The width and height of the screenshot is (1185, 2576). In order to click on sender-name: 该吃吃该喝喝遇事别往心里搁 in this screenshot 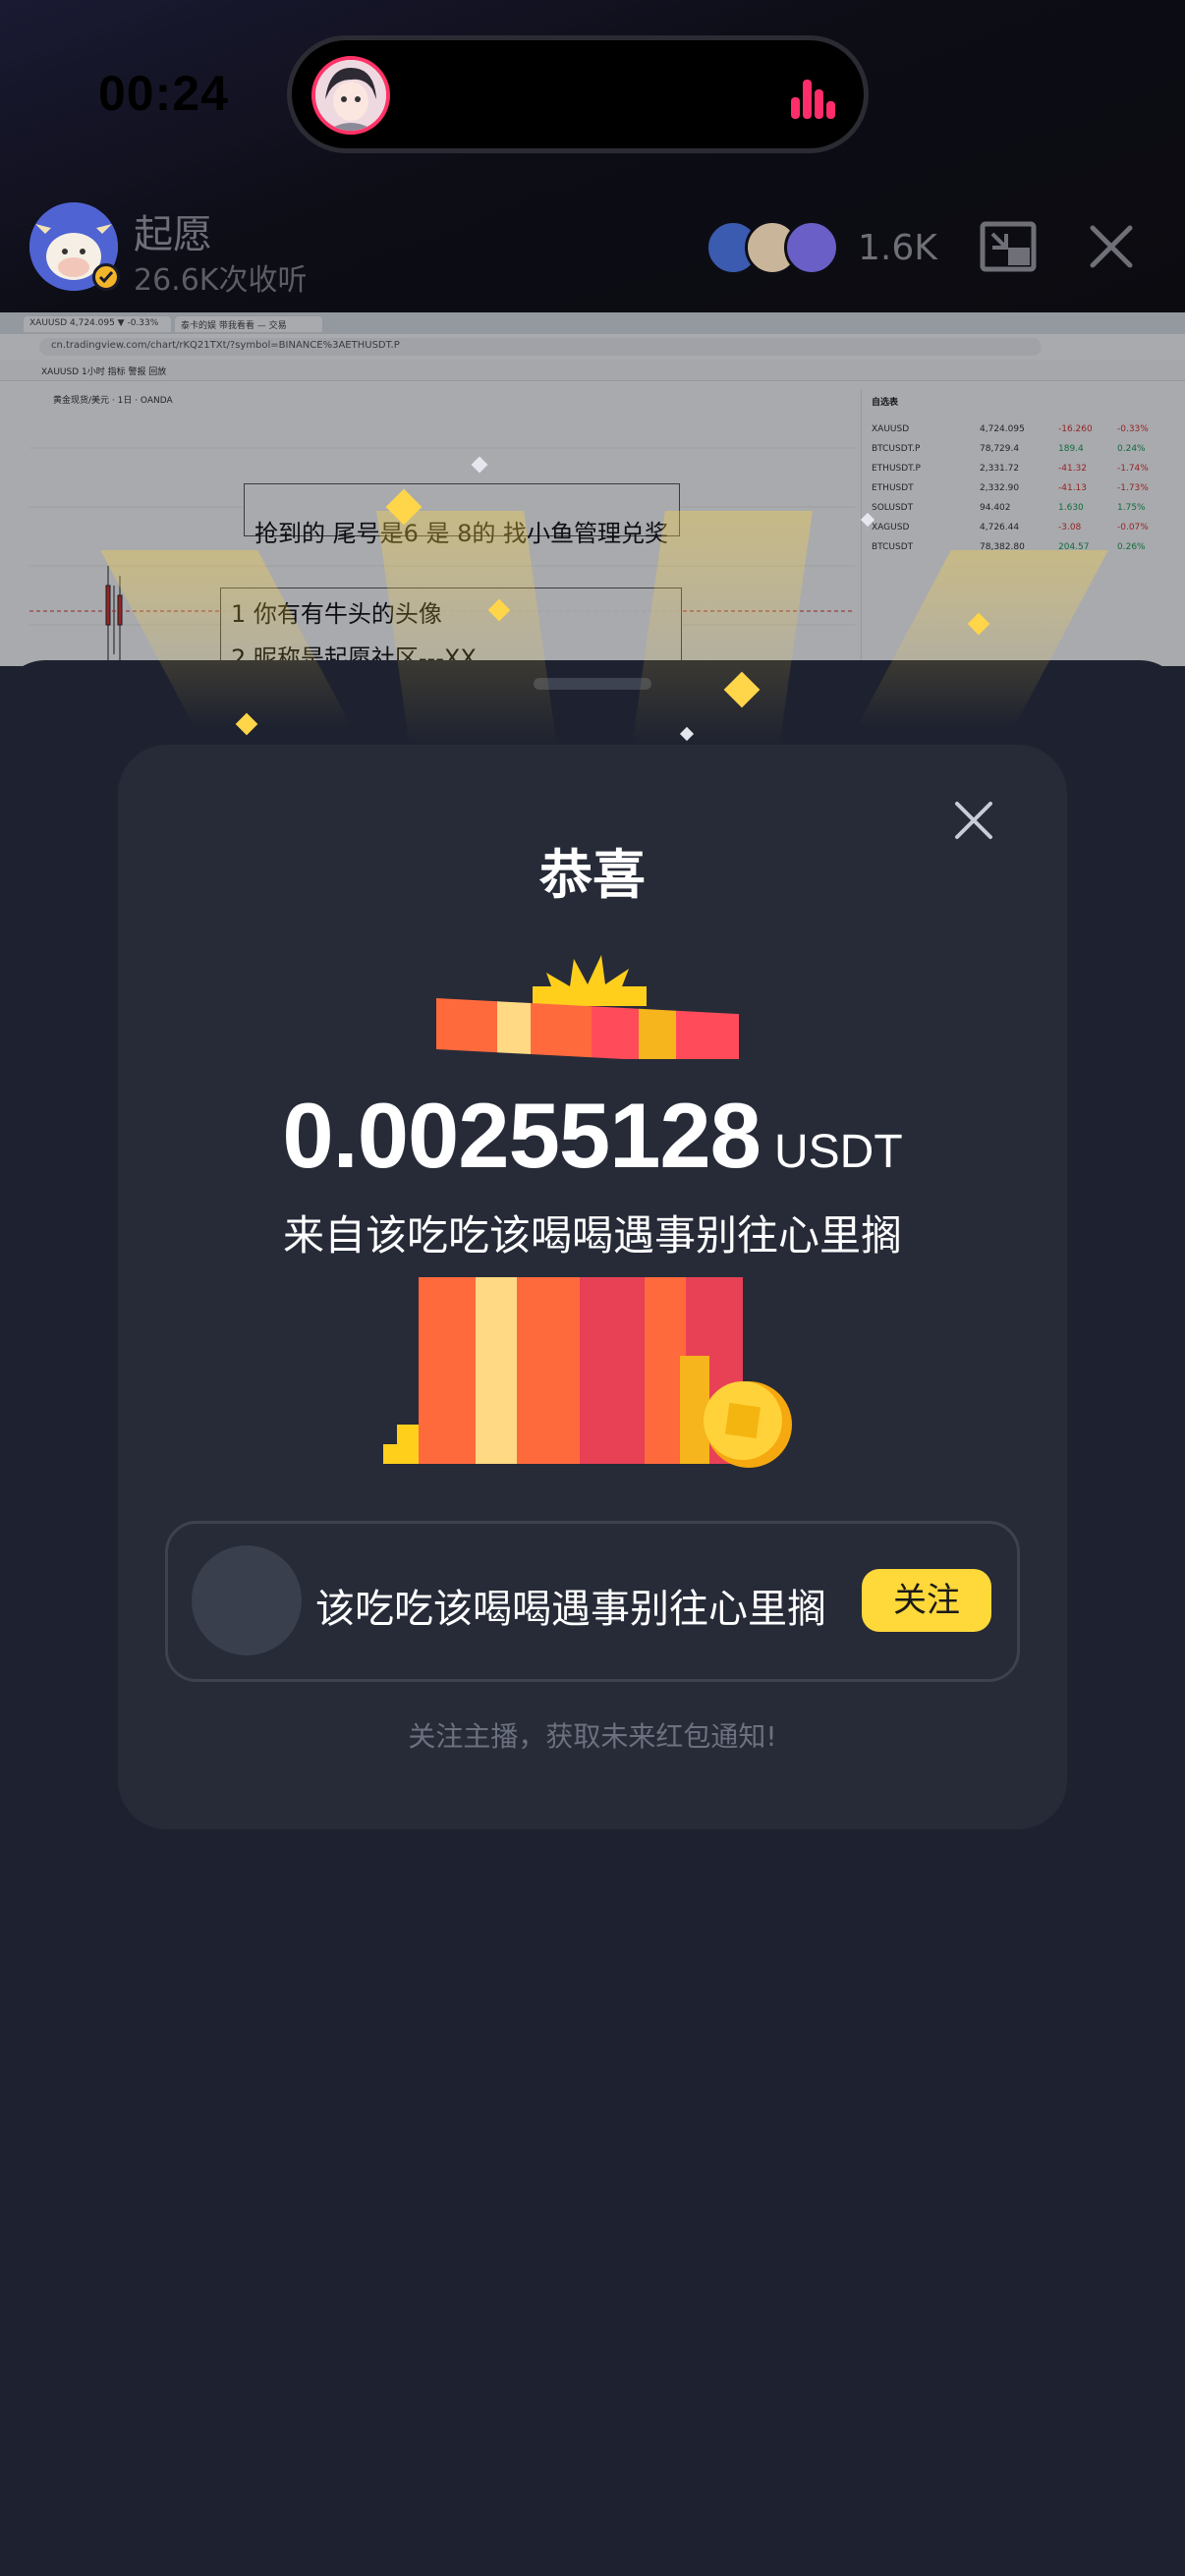, I will do `click(571, 1609)`.